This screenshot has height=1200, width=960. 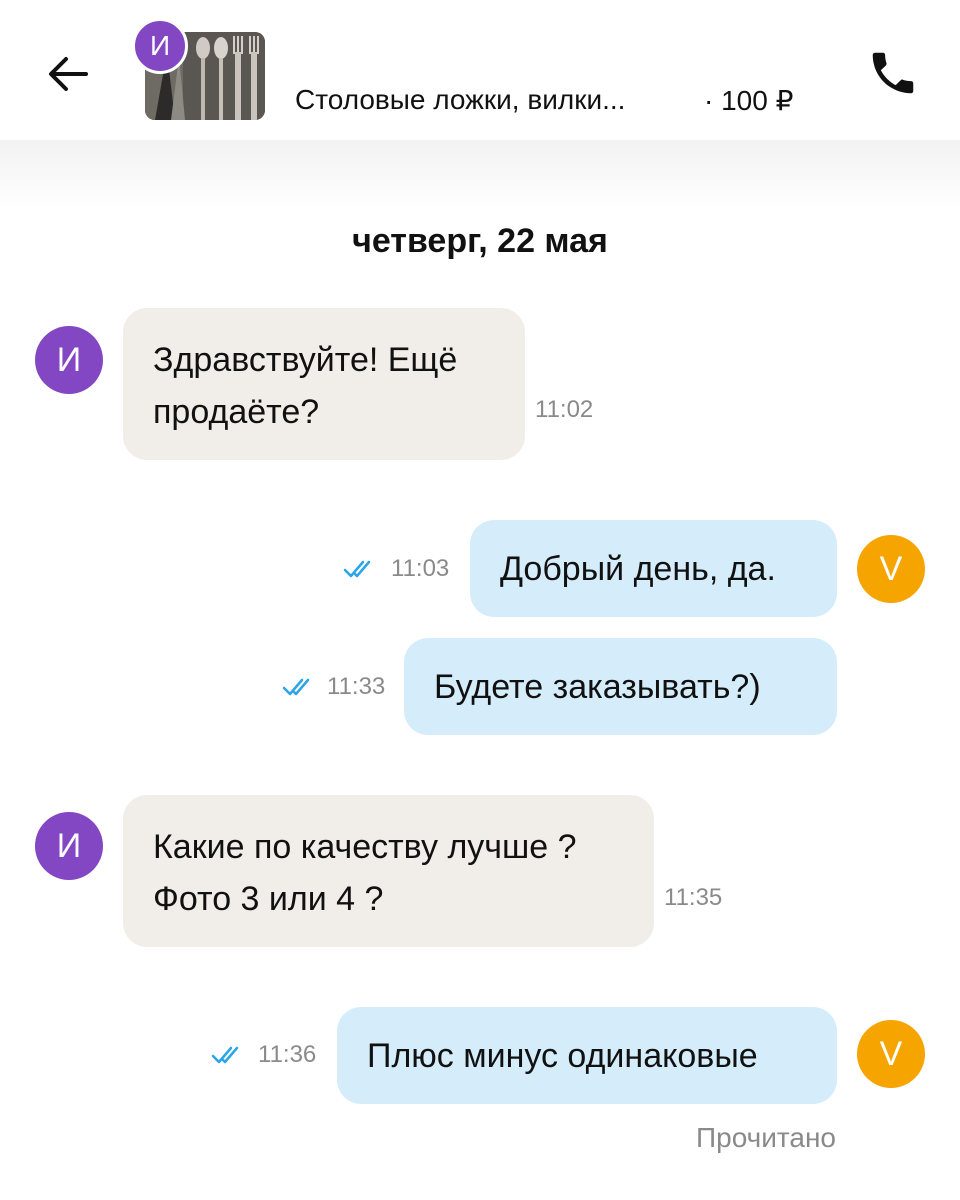 I want to click on message-time: 11:03, so click(x=420, y=568).